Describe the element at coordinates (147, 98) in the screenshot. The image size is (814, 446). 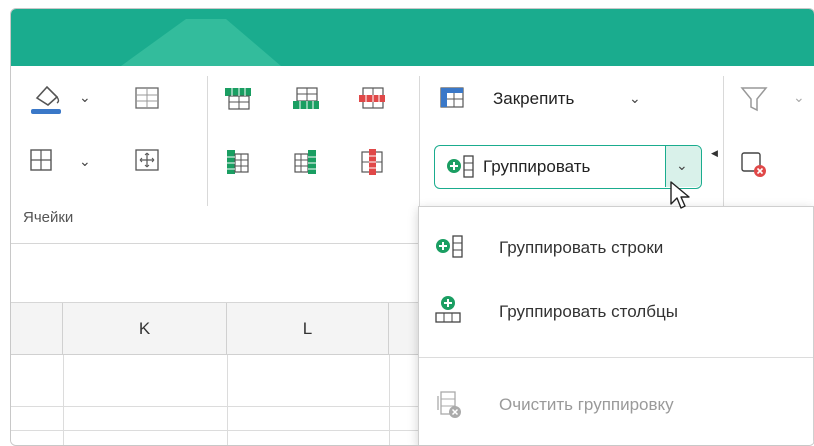
I see `table-grid-icon` at that location.